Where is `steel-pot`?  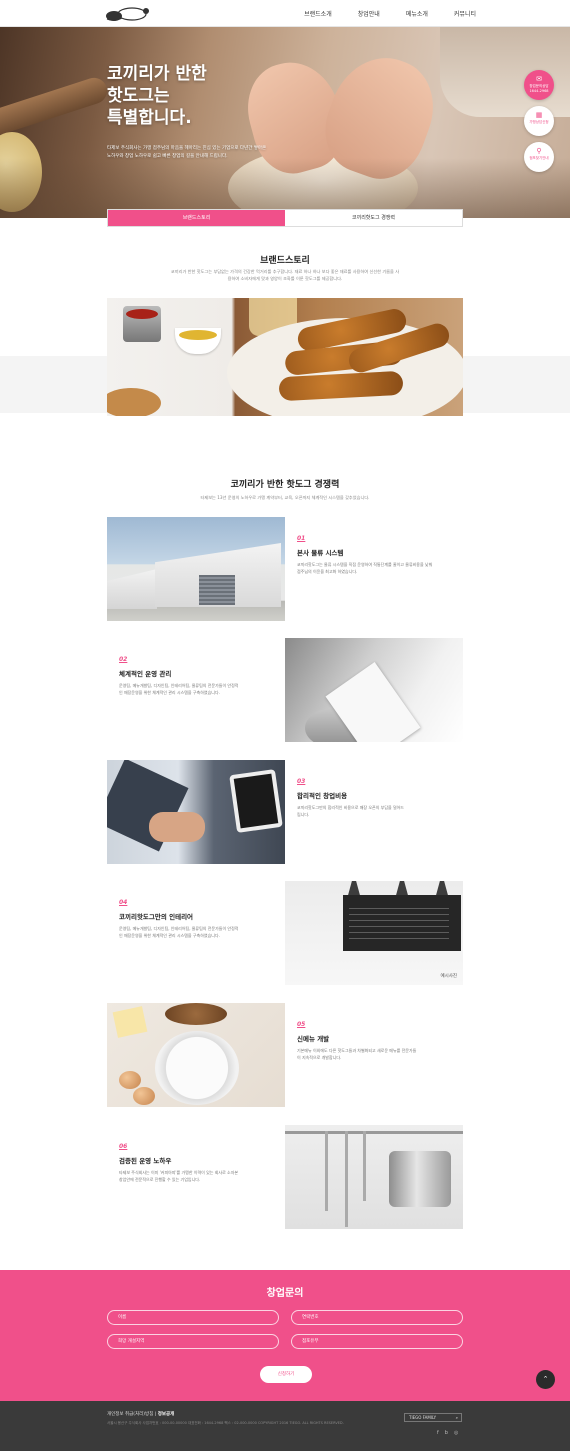 steel-pot is located at coordinates (420, 1179).